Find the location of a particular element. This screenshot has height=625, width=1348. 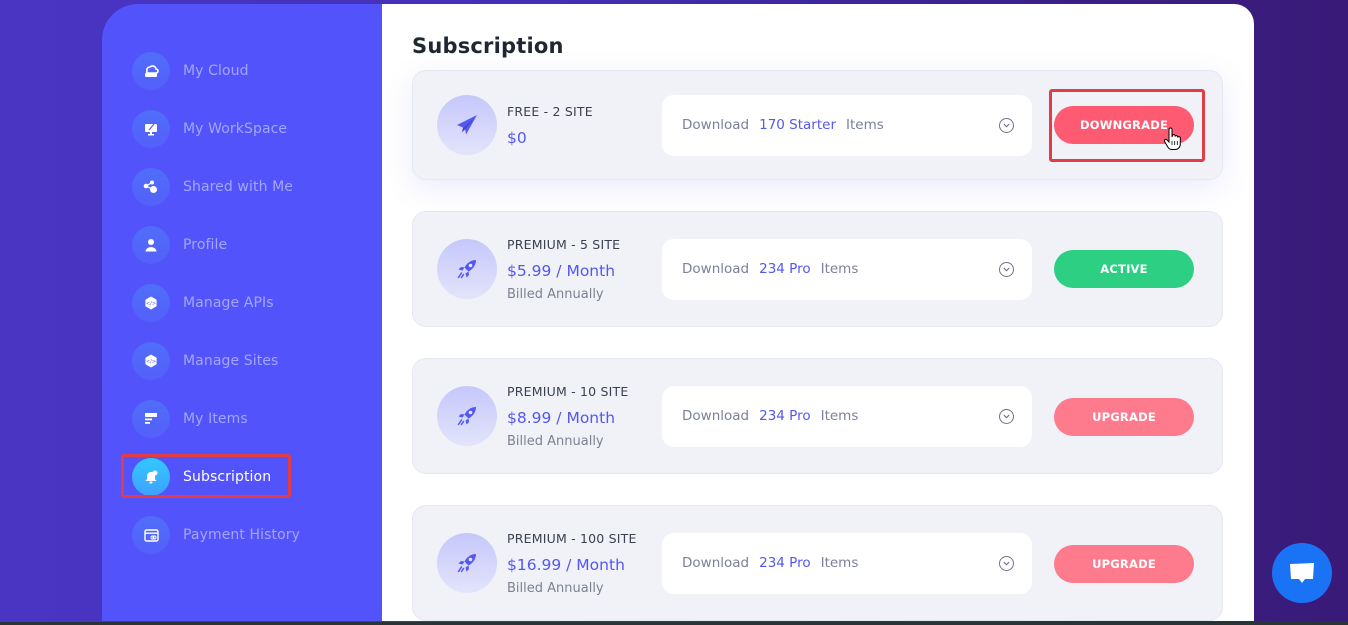

sidebar-item-shared-with-me: Shared with Me is located at coordinates (242, 187).